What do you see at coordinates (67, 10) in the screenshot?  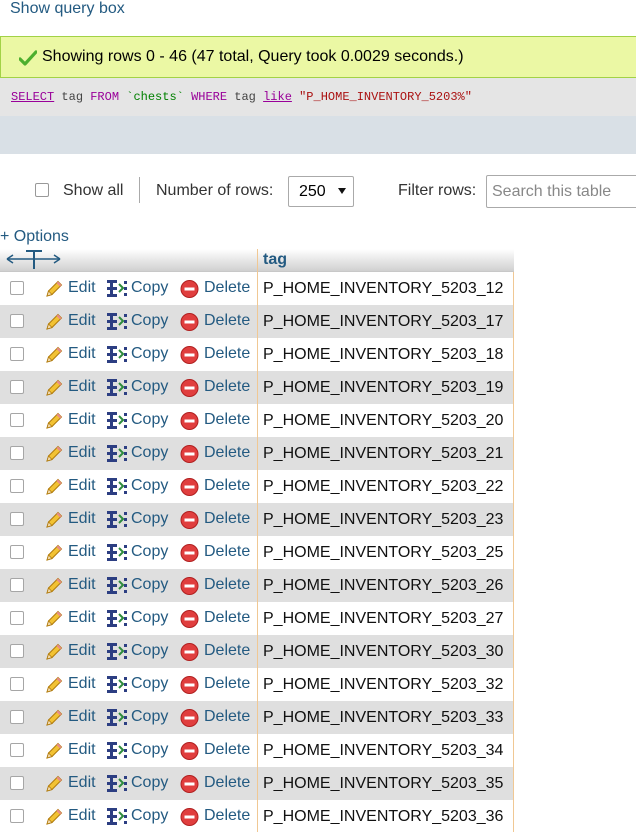 I see `show-query-box-link: Show query box` at bounding box center [67, 10].